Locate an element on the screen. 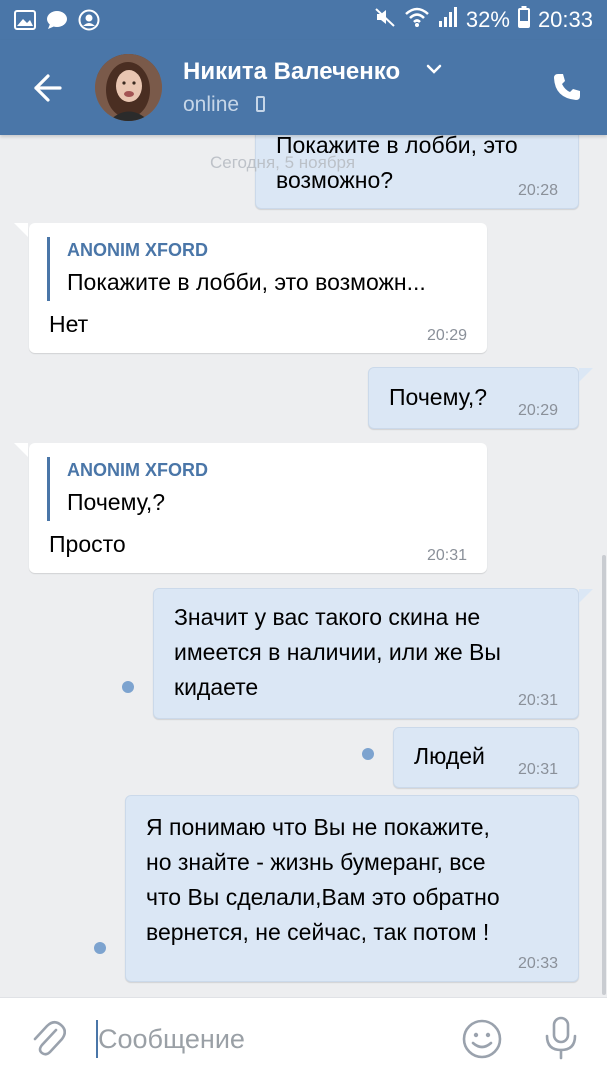 The image size is (607, 1081). message-outgoing: Почему,? 20:29 is located at coordinates (473, 398).